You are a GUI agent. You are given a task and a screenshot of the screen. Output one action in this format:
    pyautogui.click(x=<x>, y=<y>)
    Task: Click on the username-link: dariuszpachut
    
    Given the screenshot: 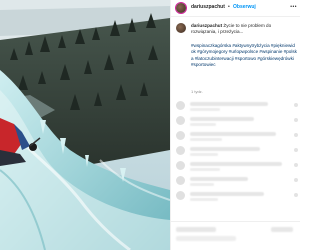 What is the action you would take?
    pyautogui.click(x=208, y=7)
    